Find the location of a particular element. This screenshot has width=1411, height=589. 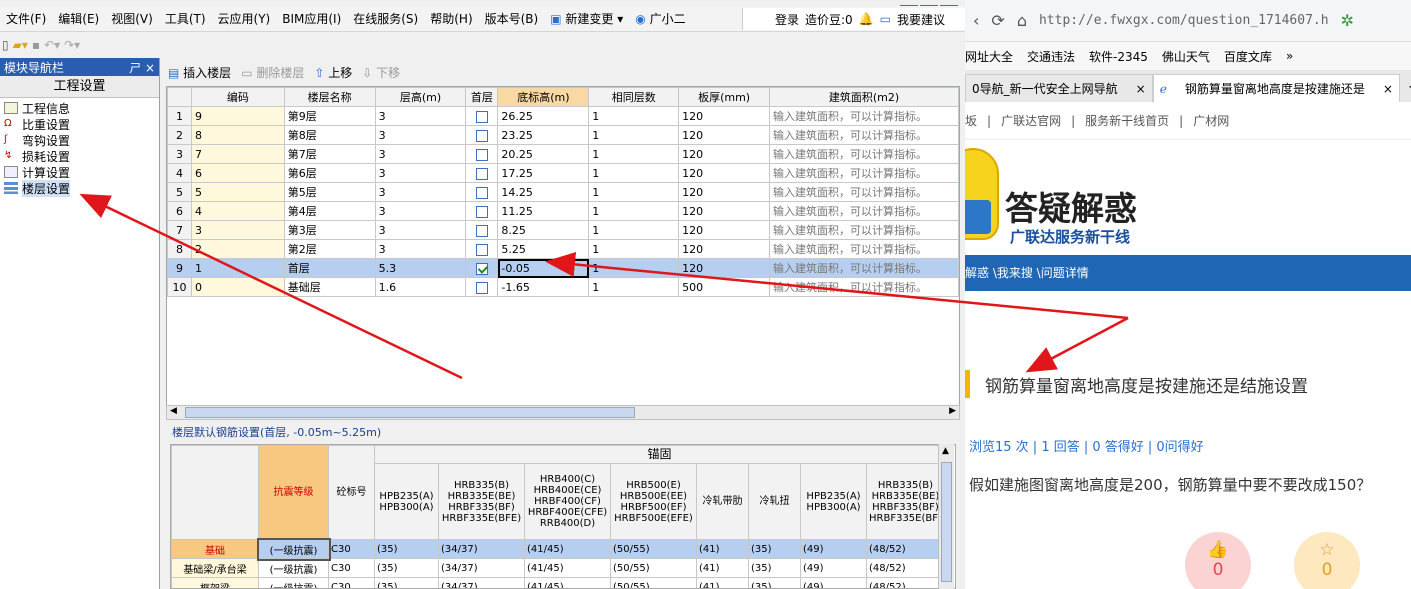

tab-question: ℯ 钢筋算量窗离地高度是按建施还是 × is located at coordinates (1276, 88).